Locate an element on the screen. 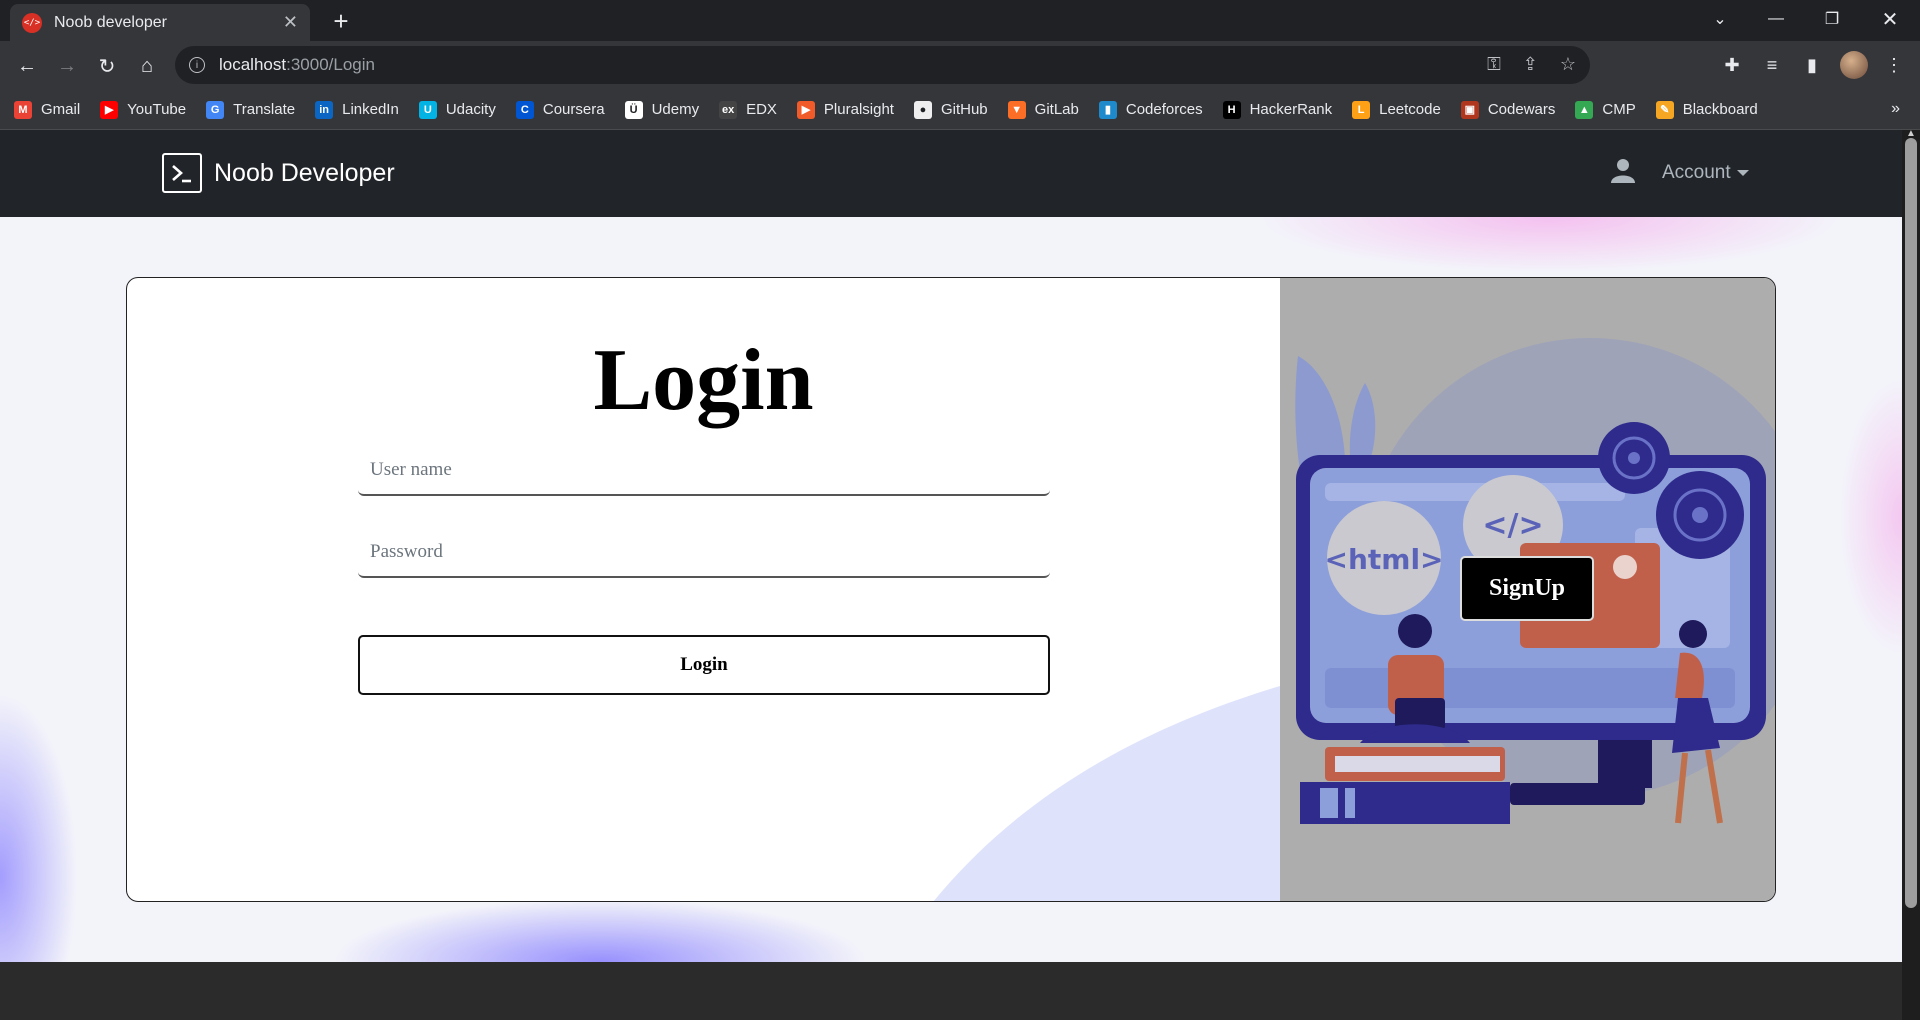 Image resolution: width=1920 pixels, height=1020 pixels. youtube-icon: ▶ is located at coordinates (109, 109).